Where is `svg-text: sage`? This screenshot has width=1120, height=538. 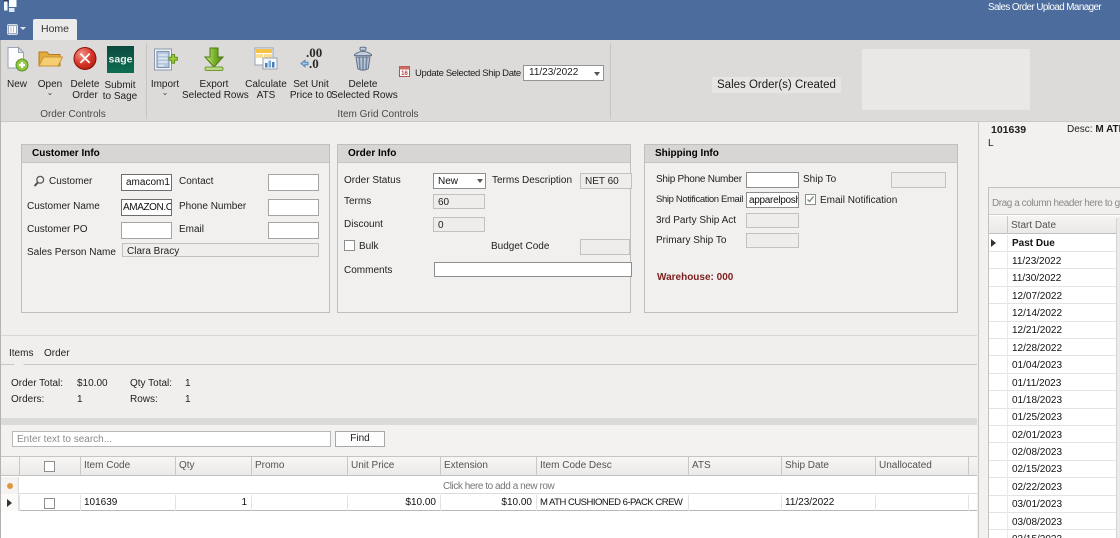 svg-text: sage is located at coordinates (120, 60).